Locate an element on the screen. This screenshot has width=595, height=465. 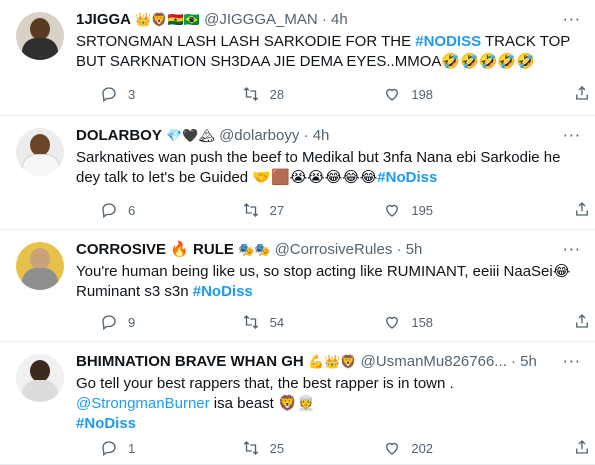
retweet-button: 54 is located at coordinates (313, 322).